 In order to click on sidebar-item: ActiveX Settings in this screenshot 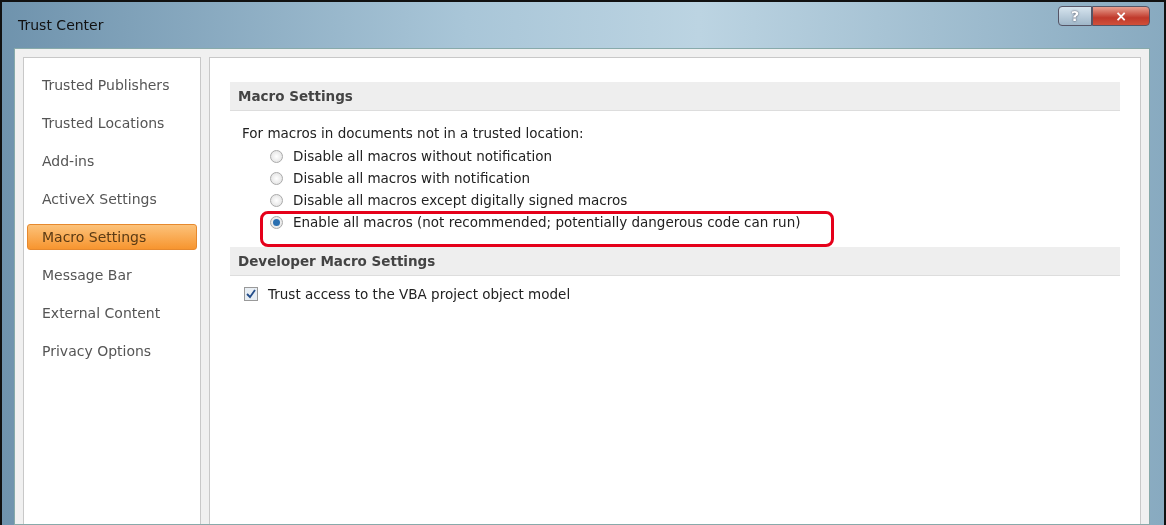, I will do `click(112, 199)`.